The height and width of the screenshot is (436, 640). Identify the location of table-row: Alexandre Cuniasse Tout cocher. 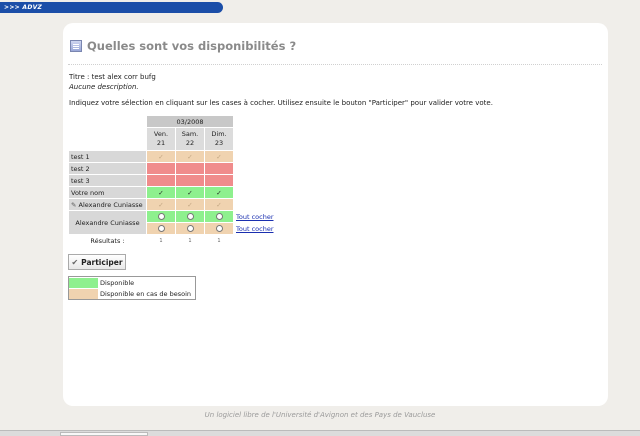
(172, 222).